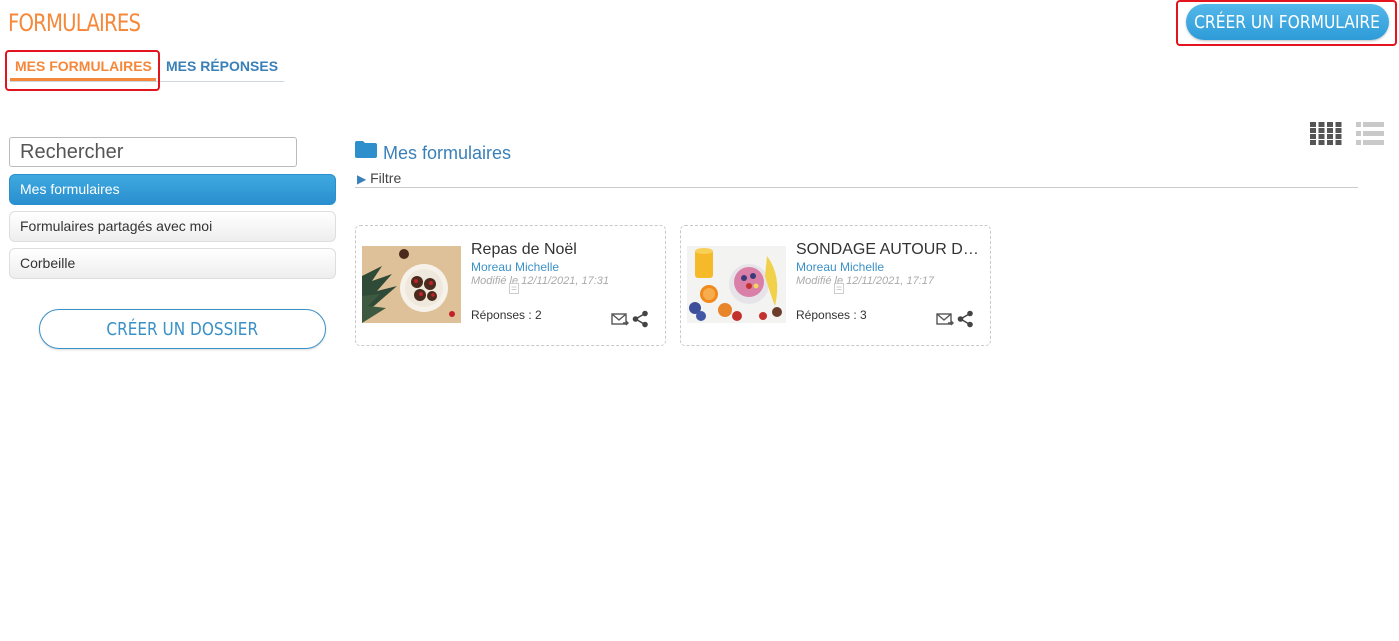 The image size is (1399, 641). What do you see at coordinates (888, 250) in the screenshot?
I see `card-title: SONDAGE AUTOUR DU PETIT DÉJEUNER` at bounding box center [888, 250].